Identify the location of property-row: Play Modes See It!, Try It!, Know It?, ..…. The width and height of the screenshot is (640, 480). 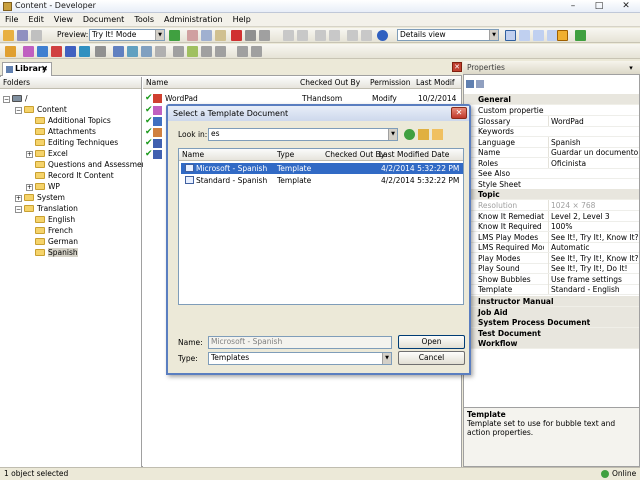
(551, 258).